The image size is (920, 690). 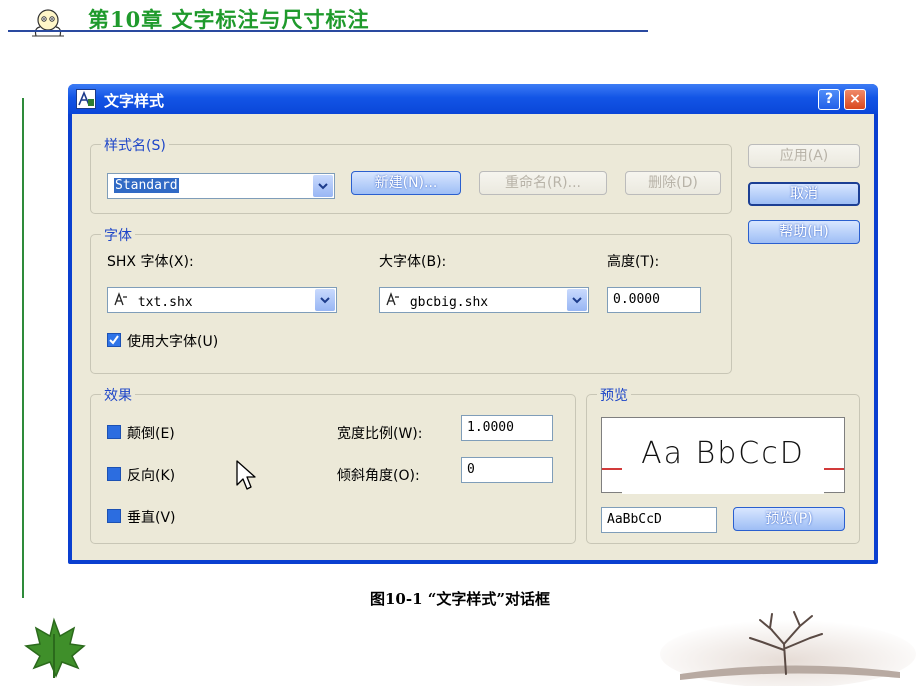 I want to click on preview-group: 预览 Aa BbCcD AaBbCcD 预览(P), so click(x=723, y=464).